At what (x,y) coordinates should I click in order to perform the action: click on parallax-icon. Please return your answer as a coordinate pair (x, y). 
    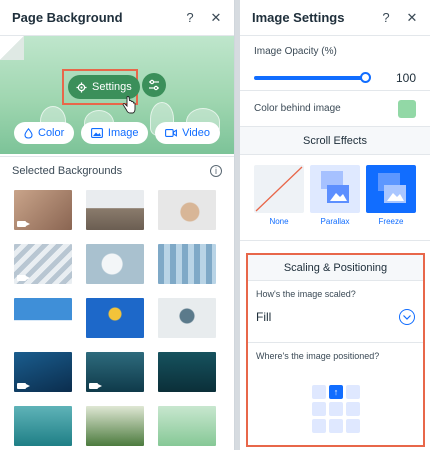
    Looking at the image, I should click on (335, 187).